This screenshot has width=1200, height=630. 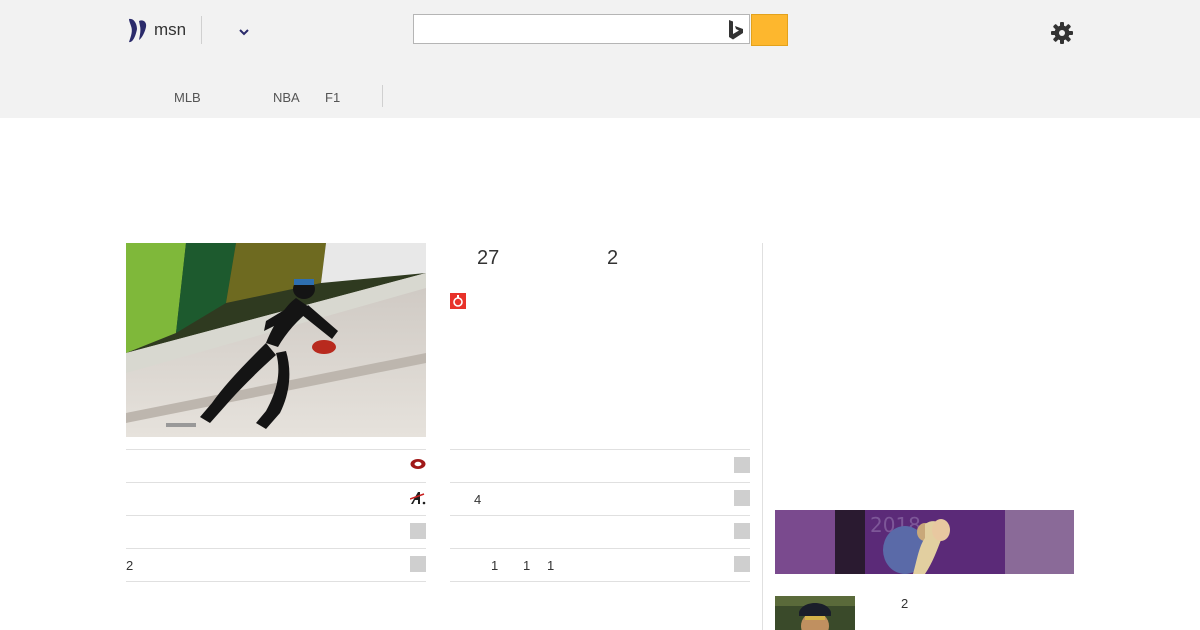 I want to click on sidebar-thumbnail, so click(x=815, y=613).